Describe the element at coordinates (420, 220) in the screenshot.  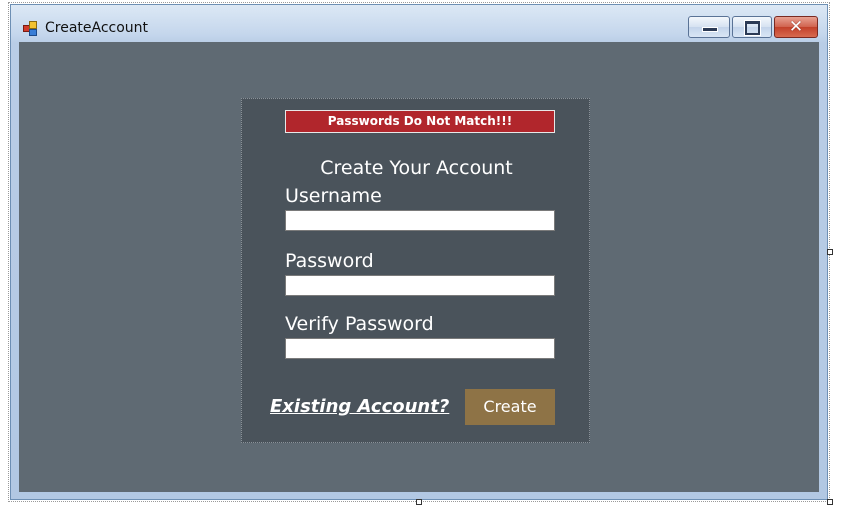
I see `username-input` at that location.